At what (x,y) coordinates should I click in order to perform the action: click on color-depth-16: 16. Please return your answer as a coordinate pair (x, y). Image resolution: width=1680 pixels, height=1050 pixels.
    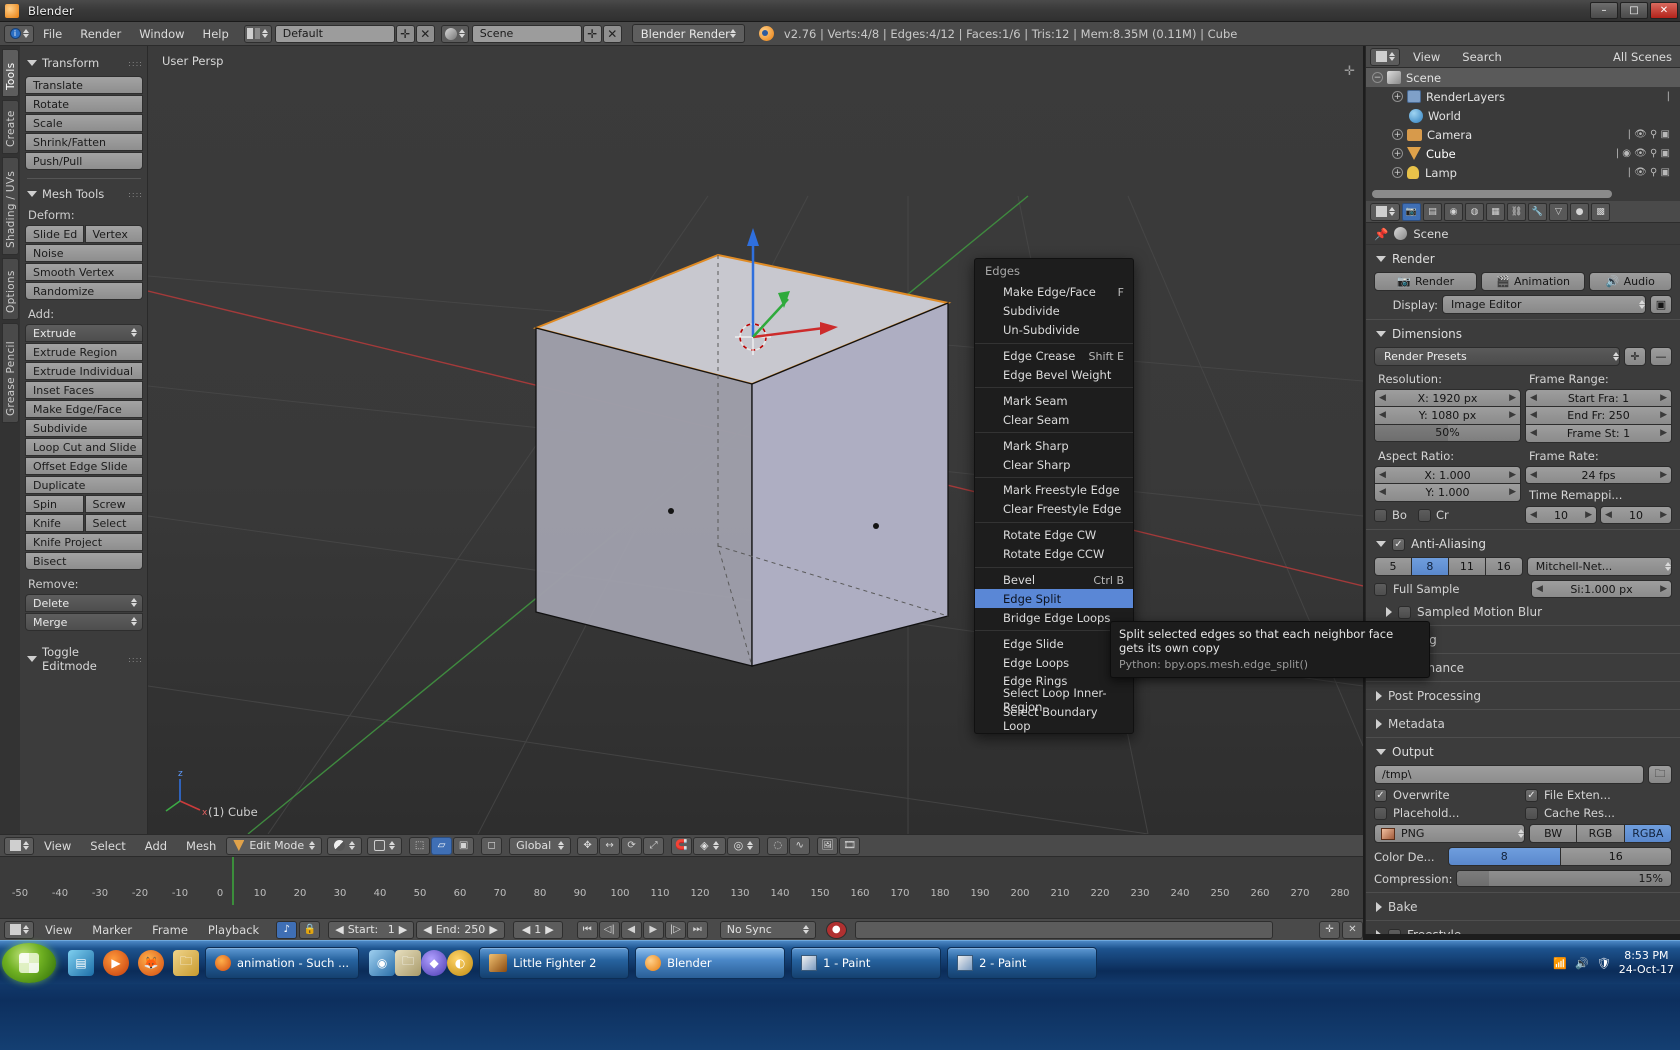
    Looking at the image, I should click on (1615, 856).